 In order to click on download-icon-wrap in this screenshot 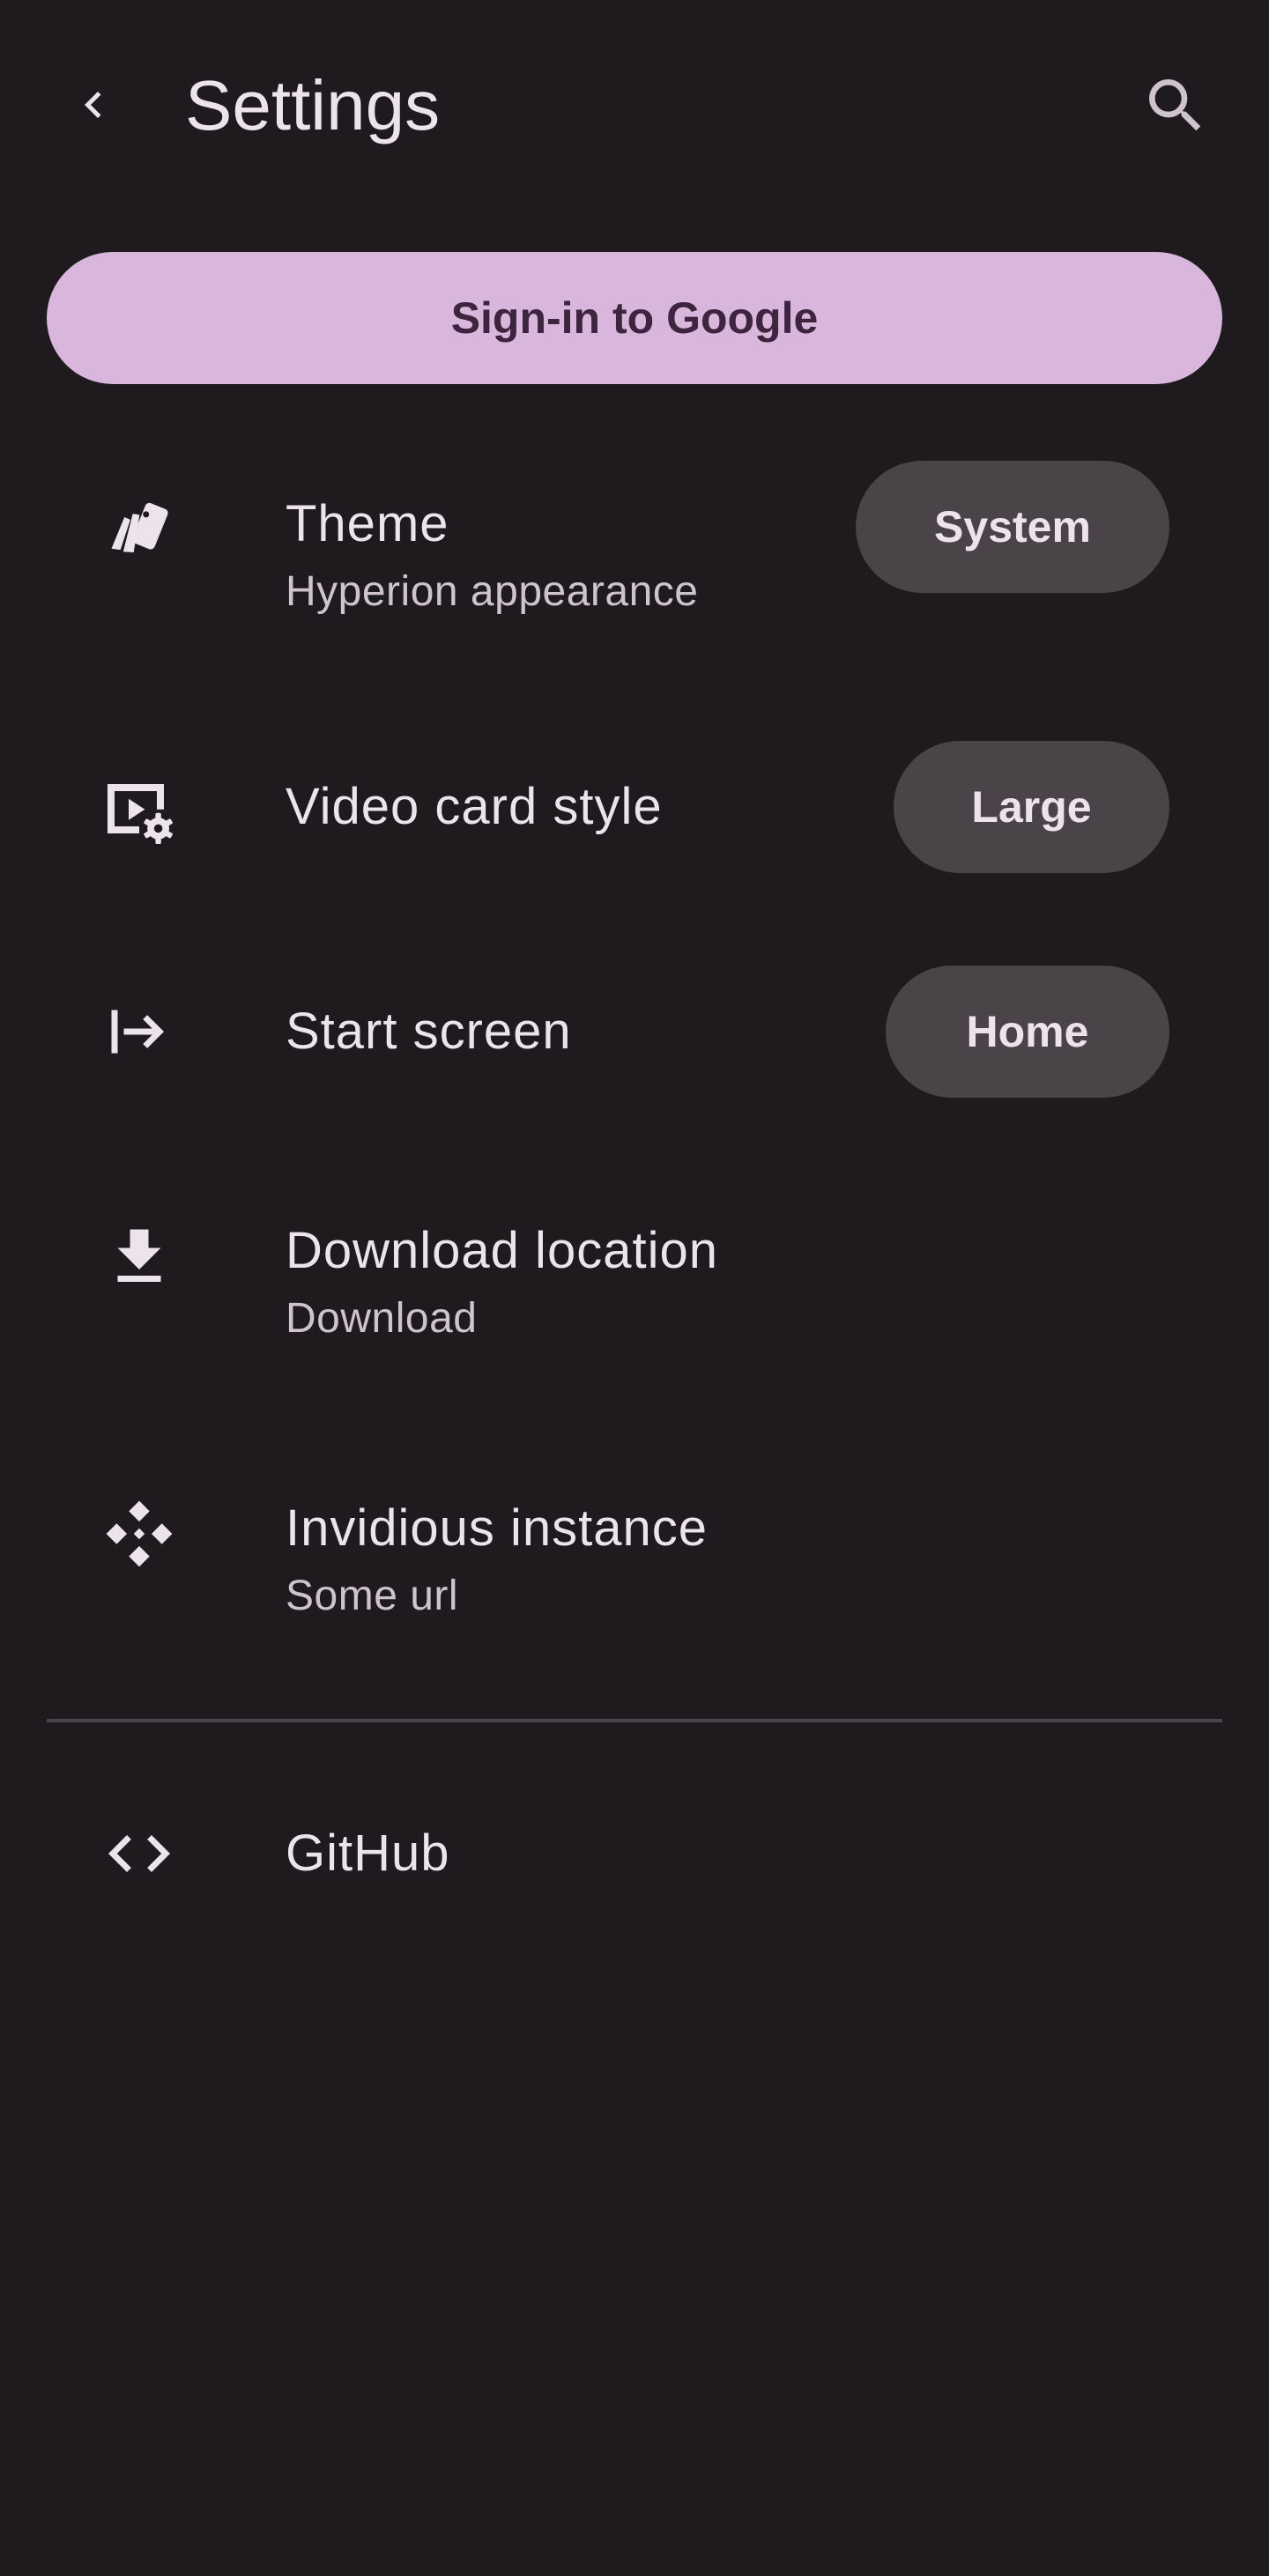, I will do `click(140, 1257)`.